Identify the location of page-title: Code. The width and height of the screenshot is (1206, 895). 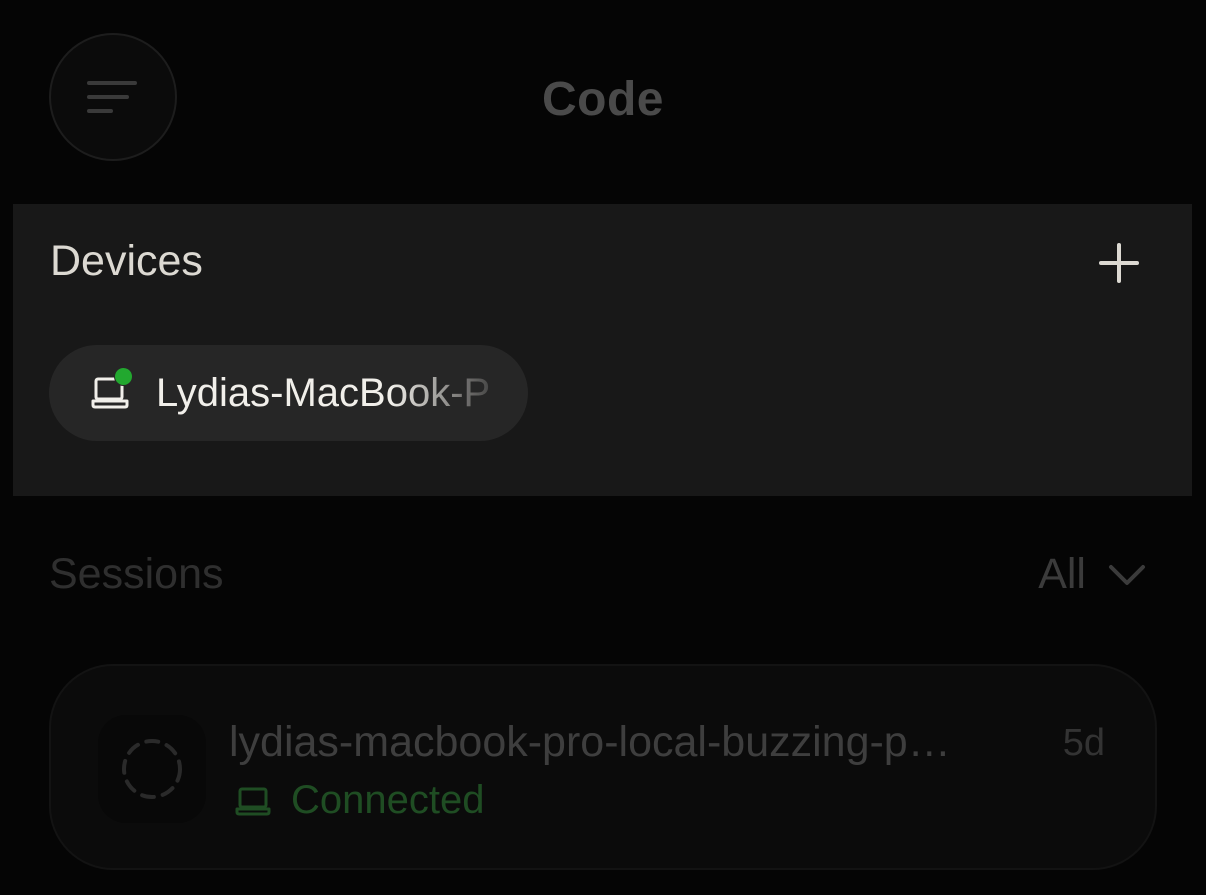
(603, 99).